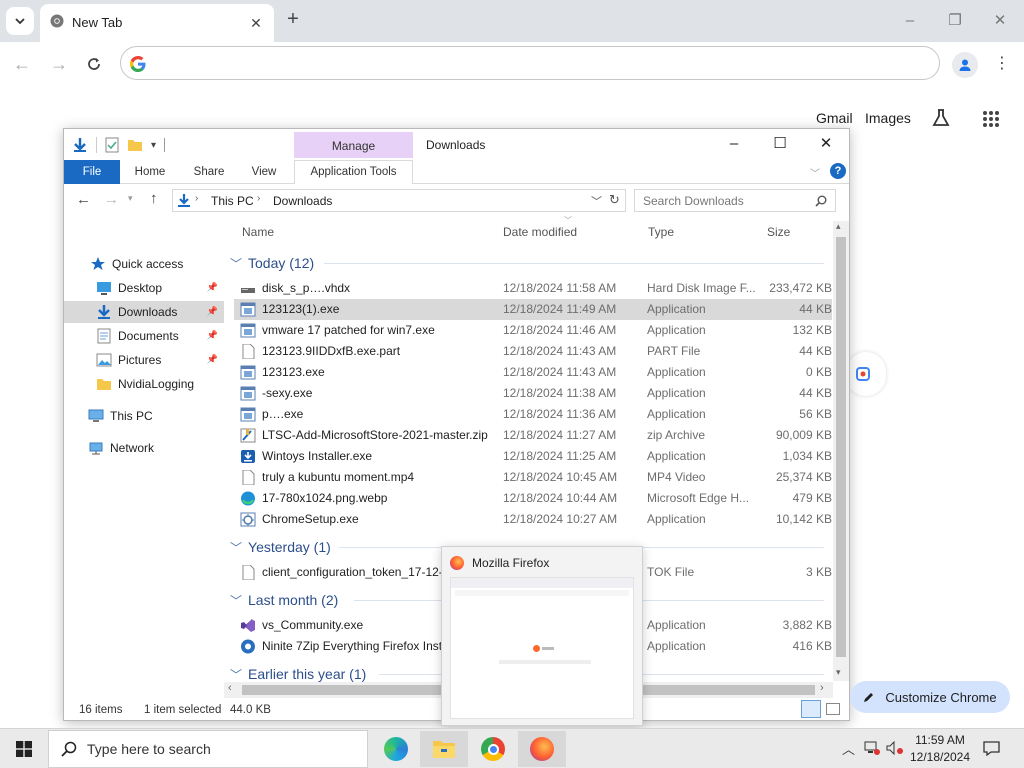 This screenshot has width=1024, height=768. I want to click on minimize-button: –, so click(910, 21).